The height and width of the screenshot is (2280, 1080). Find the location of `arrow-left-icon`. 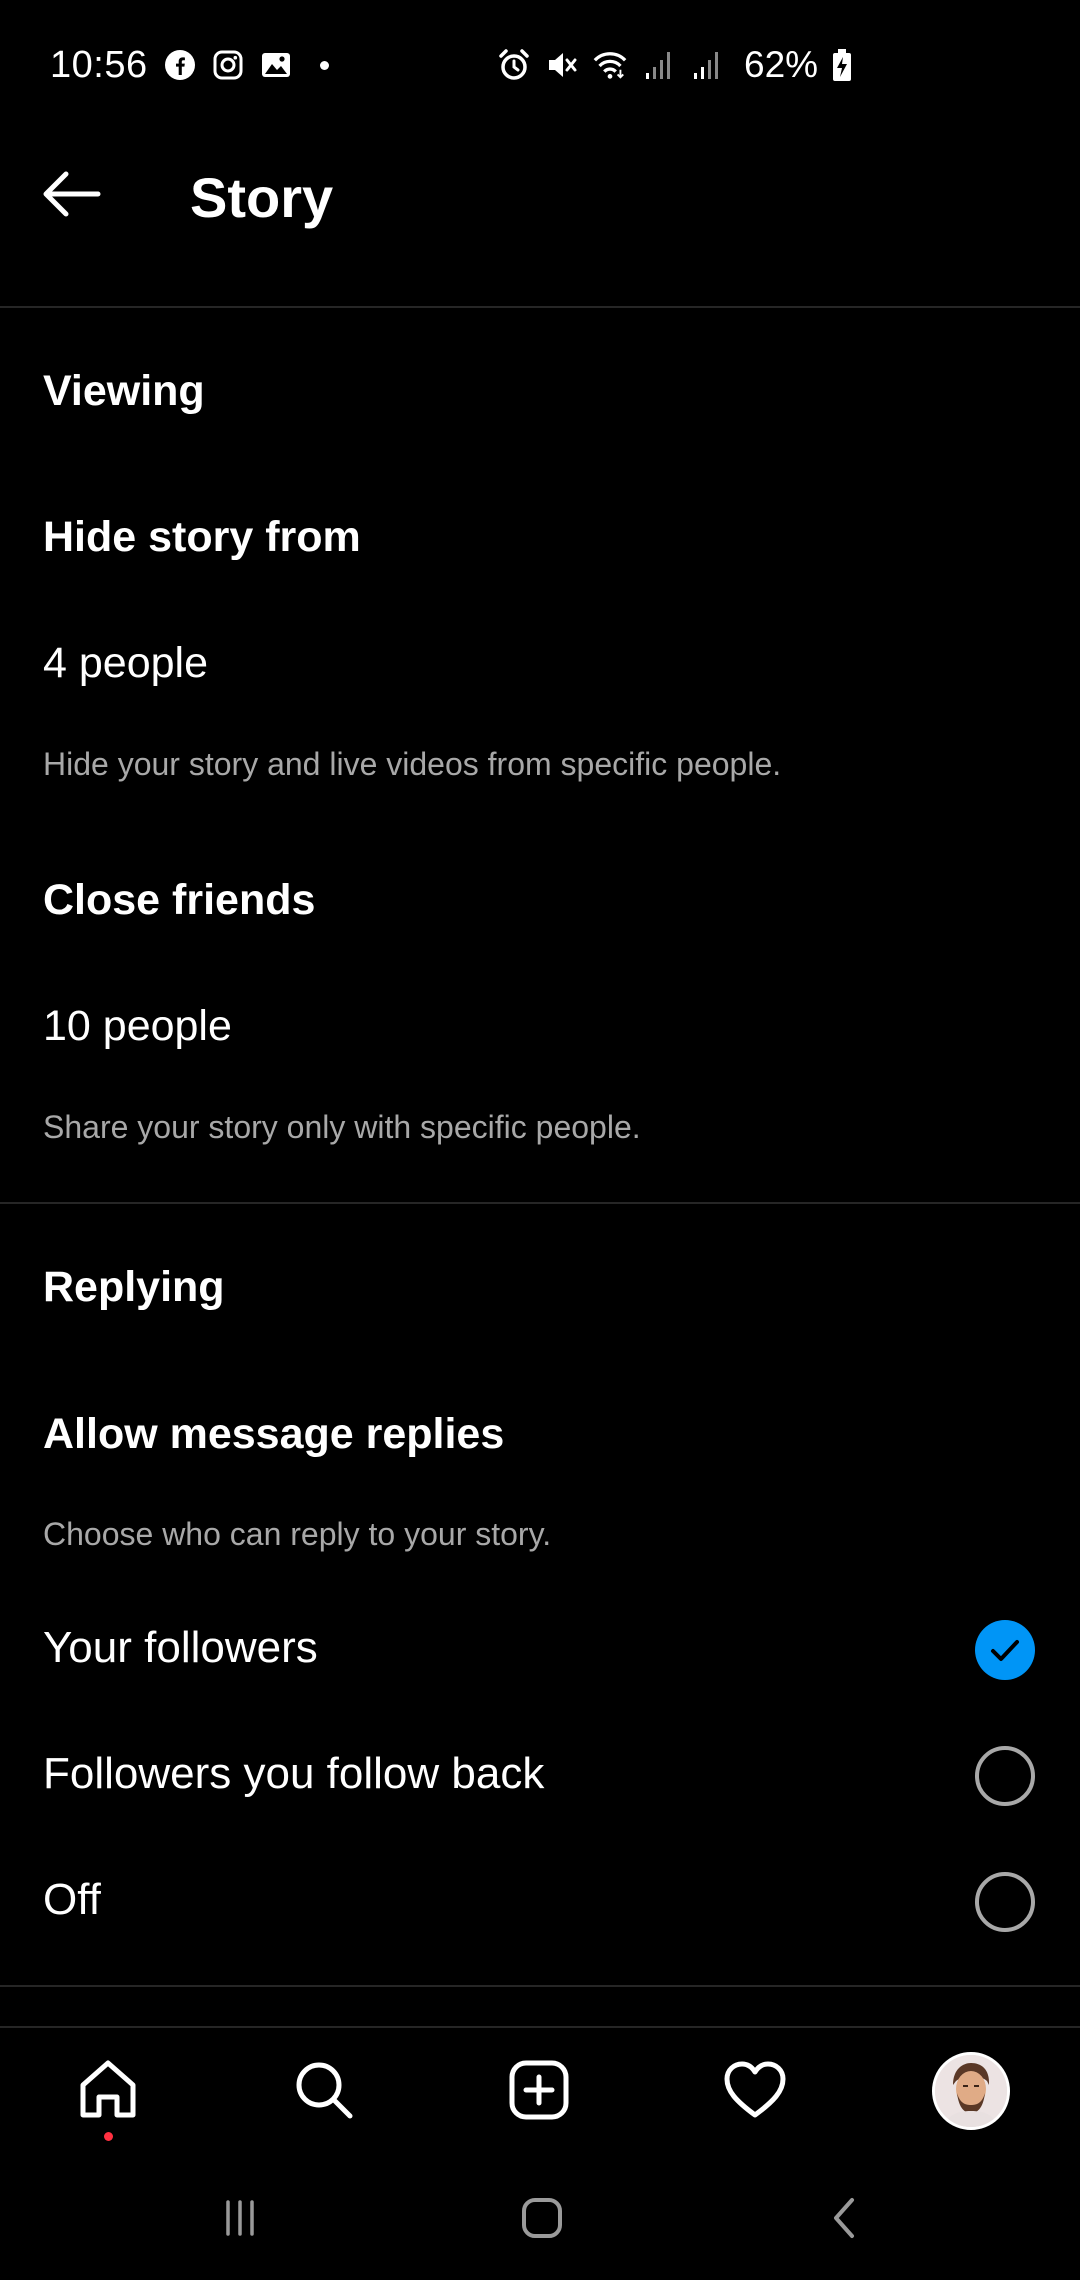

arrow-left-icon is located at coordinates (72, 194).